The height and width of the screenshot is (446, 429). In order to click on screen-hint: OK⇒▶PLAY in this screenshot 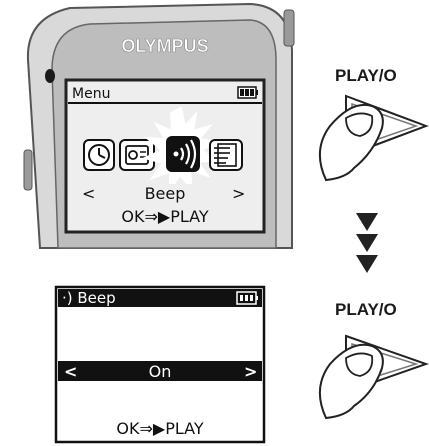, I will do `click(164, 216)`.